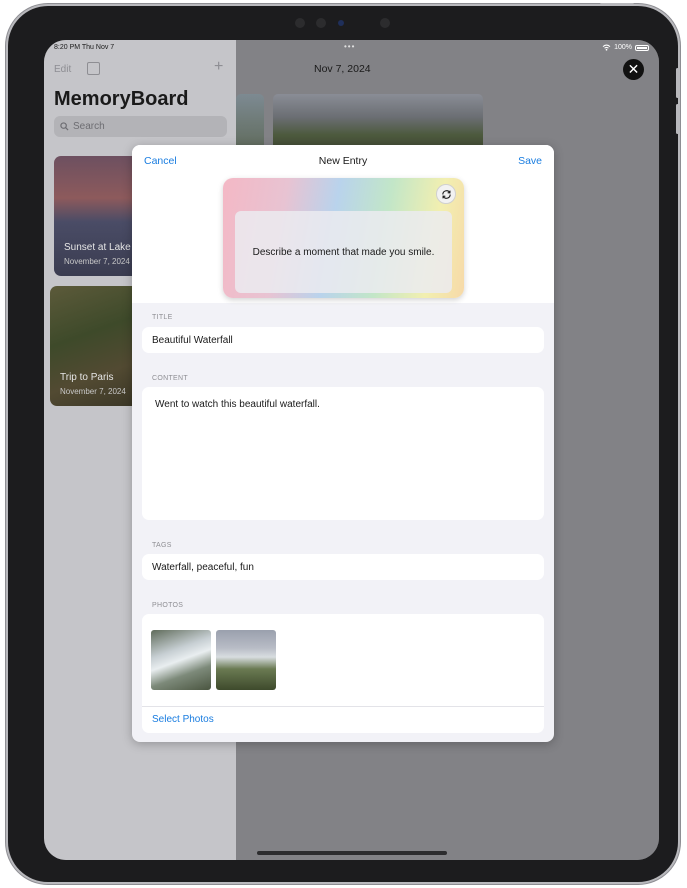 The width and height of the screenshot is (687, 888). I want to click on app-title: MemoryBoard, so click(121, 99).